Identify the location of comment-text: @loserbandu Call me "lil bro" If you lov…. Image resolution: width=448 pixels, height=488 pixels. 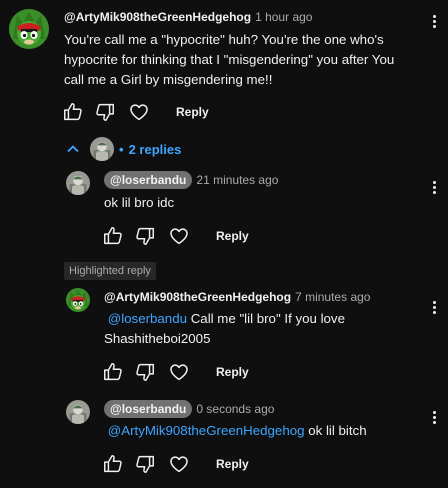
(264, 329).